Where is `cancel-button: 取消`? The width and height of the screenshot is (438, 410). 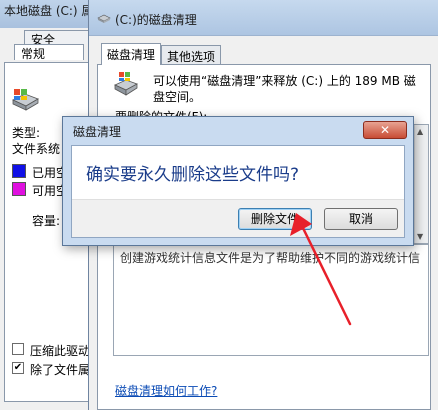 cancel-button: 取消 is located at coordinates (361, 219).